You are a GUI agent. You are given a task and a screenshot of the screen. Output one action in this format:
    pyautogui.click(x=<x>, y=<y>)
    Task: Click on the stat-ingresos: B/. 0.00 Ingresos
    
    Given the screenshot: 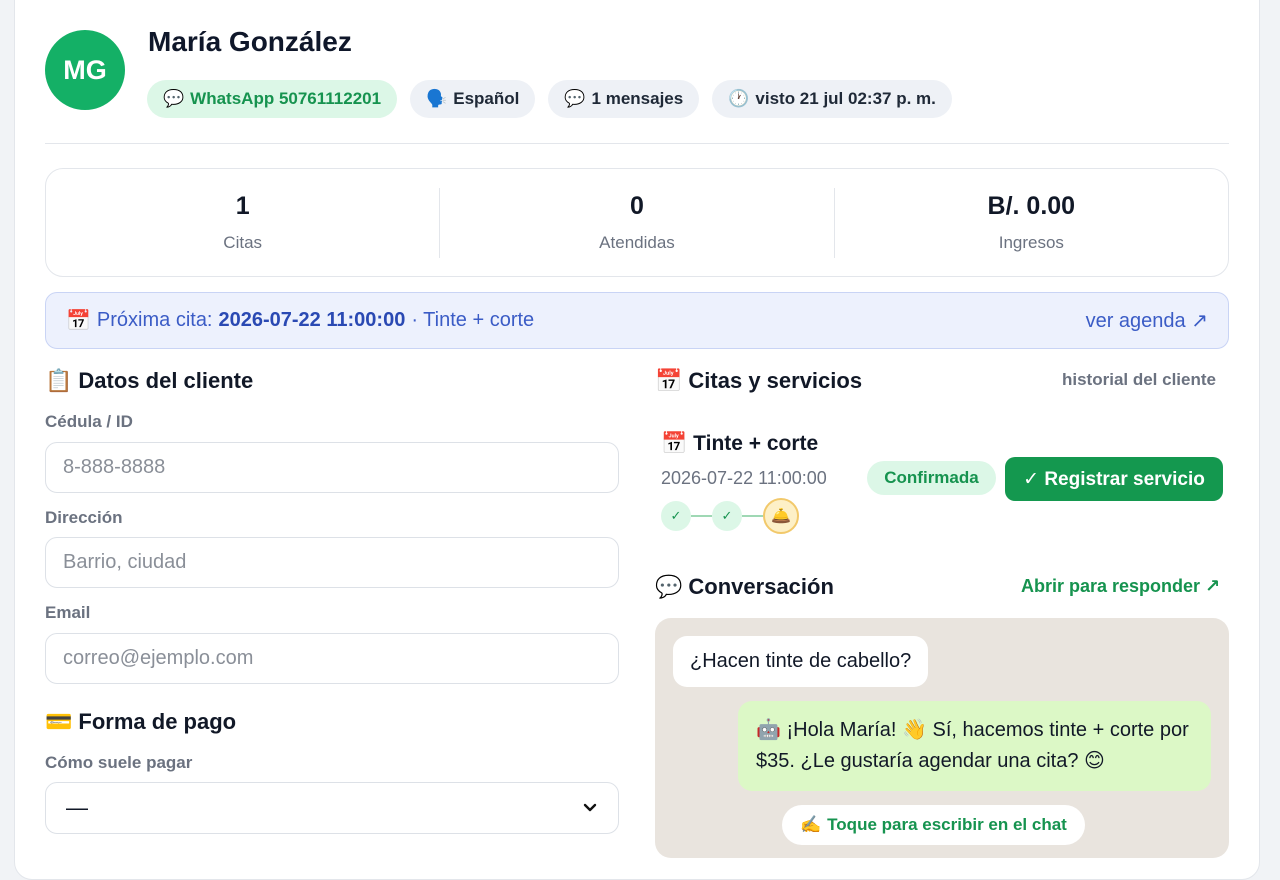 What is the action you would take?
    pyautogui.click(x=1030, y=222)
    